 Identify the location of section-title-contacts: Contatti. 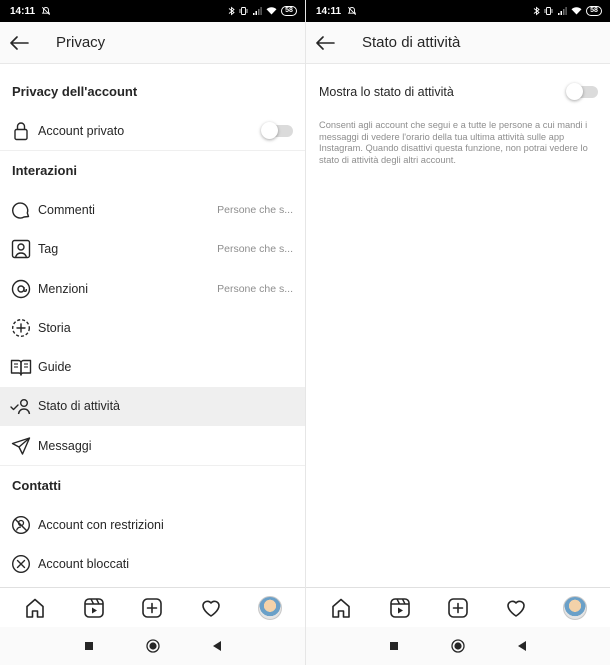
(37, 486).